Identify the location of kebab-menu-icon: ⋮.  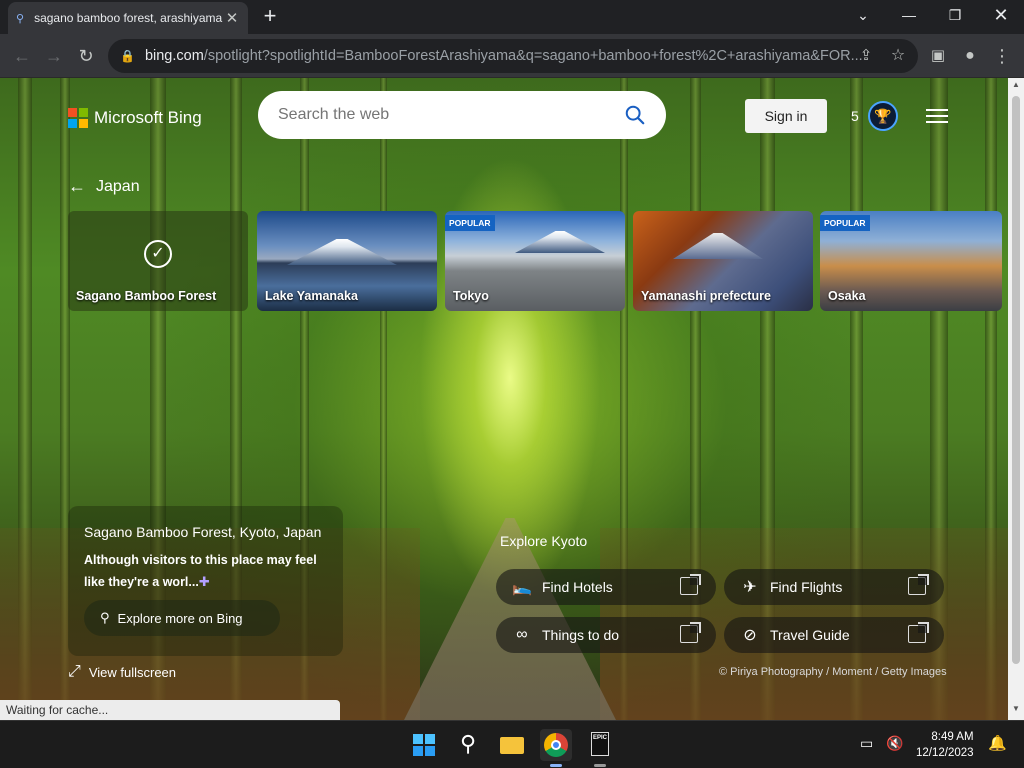
(1002, 56).